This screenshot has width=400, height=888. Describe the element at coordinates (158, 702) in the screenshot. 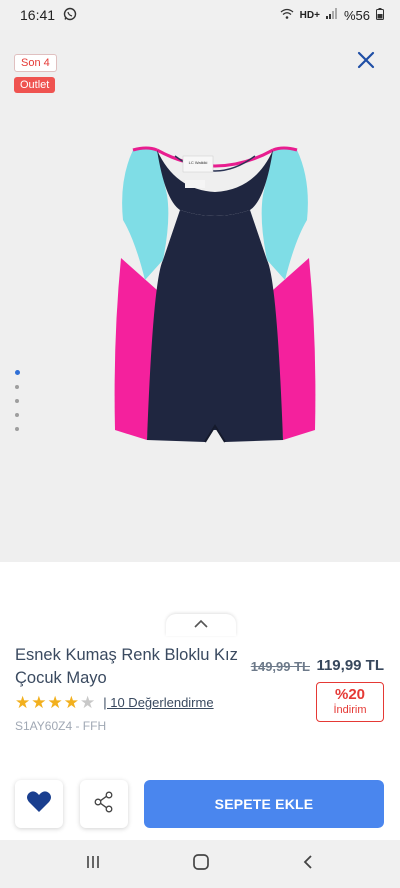

I see `reviews-link: | 10 Değerlendirme` at that location.